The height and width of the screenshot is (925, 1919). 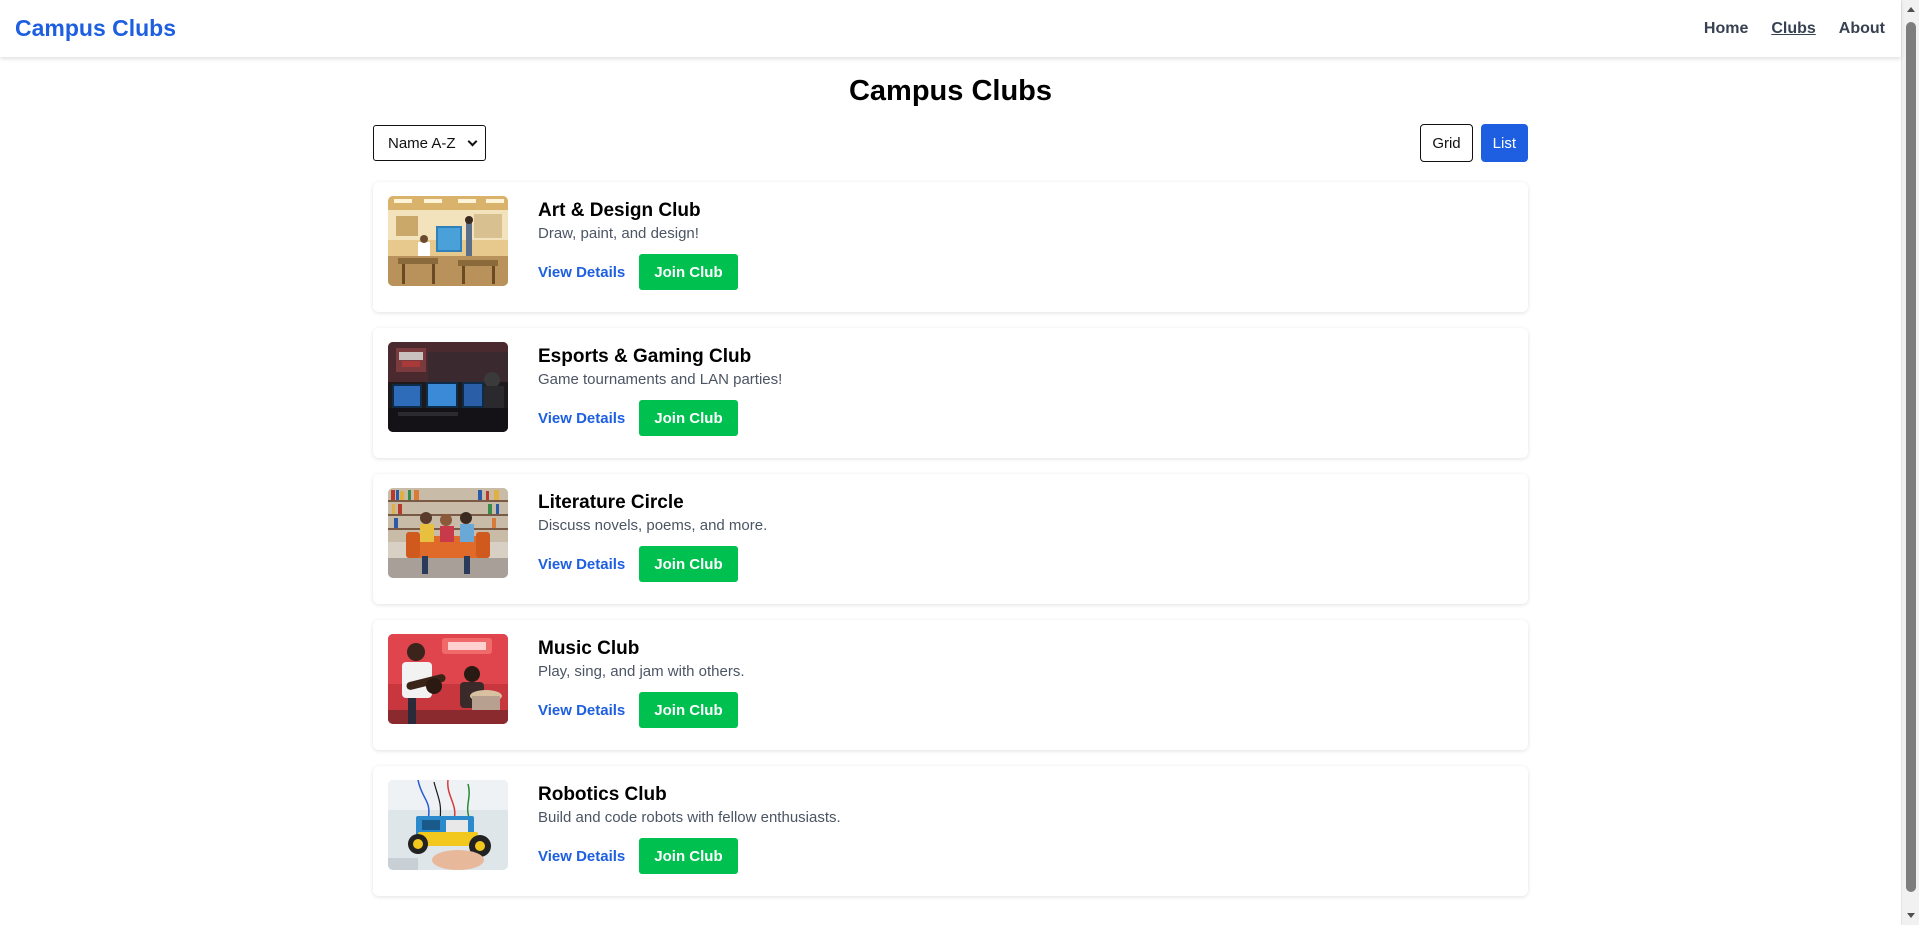 What do you see at coordinates (95, 28) in the screenshot?
I see `brand-logo-link: Campus Clubs` at bounding box center [95, 28].